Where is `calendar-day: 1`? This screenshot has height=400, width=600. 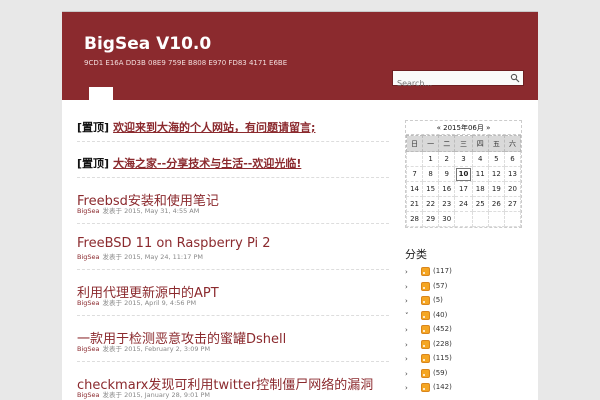 calendar-day: 1 is located at coordinates (431, 159).